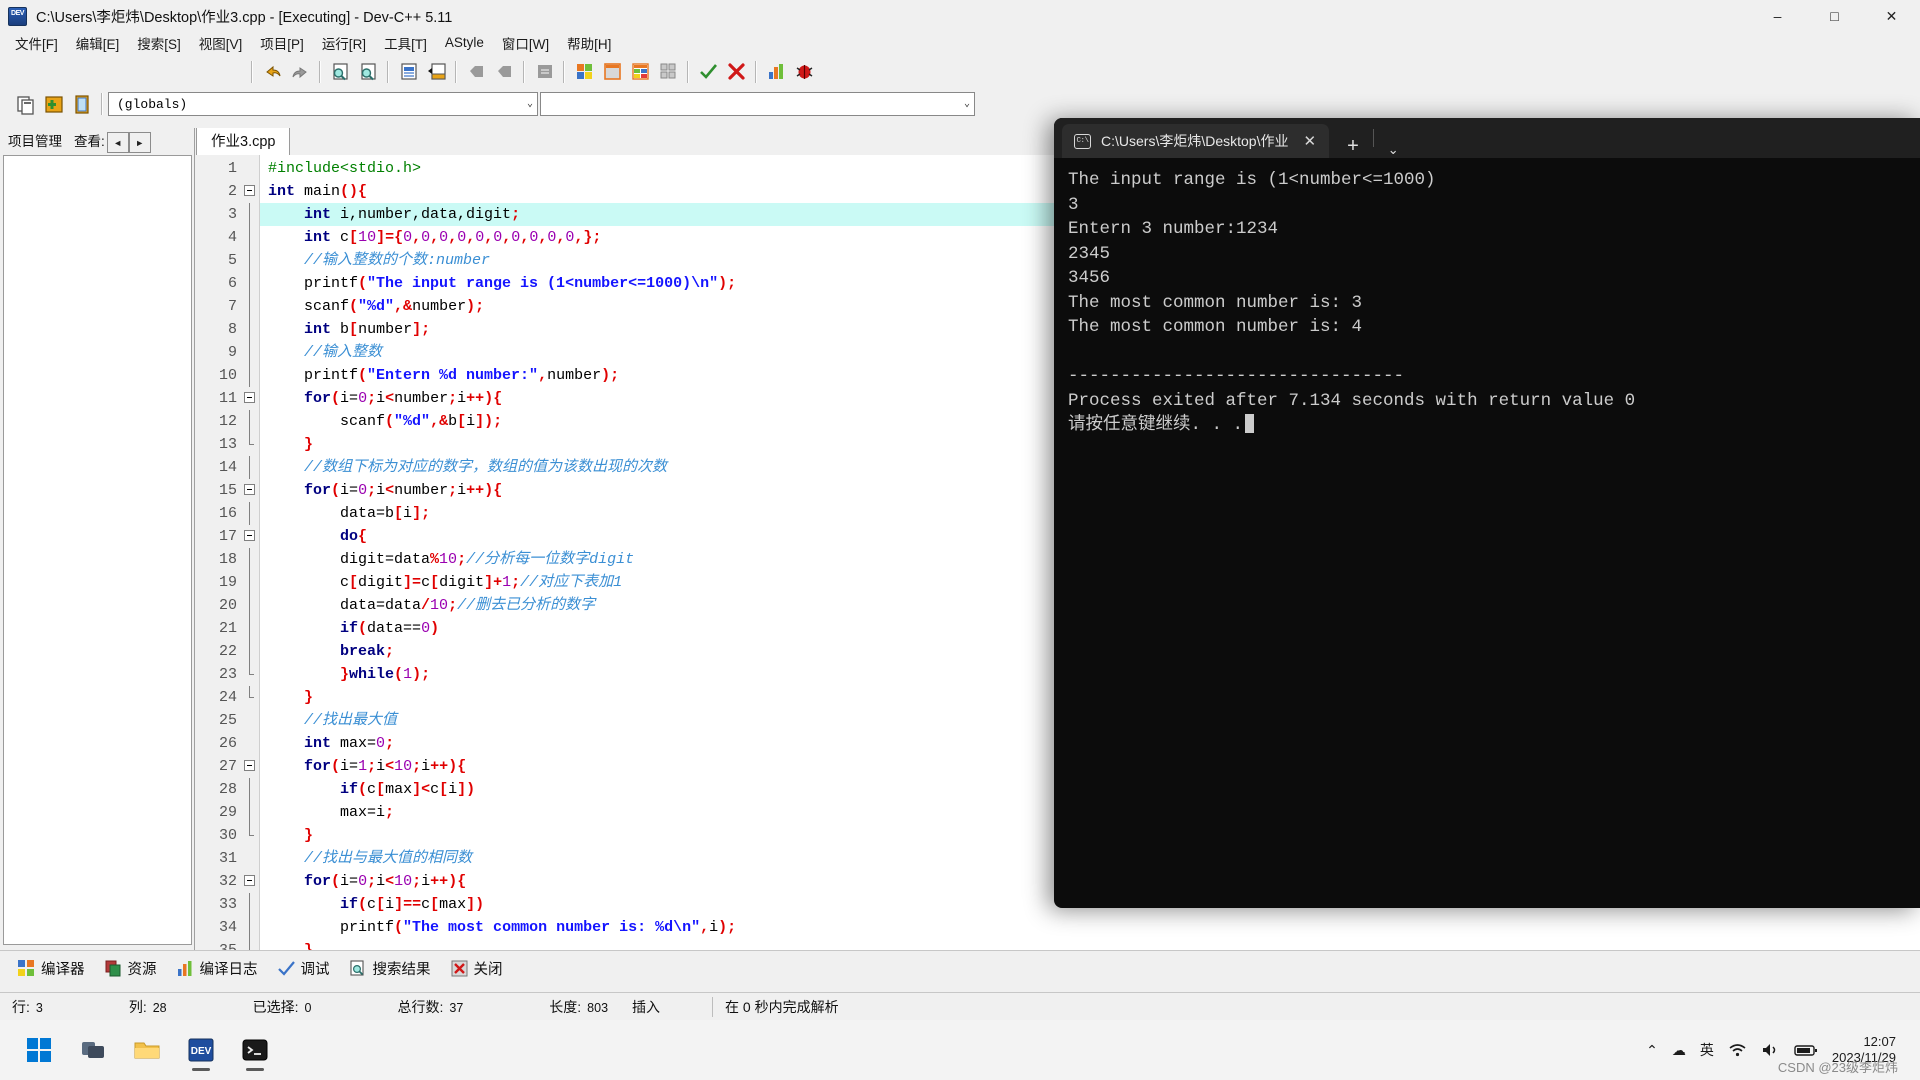 This screenshot has height=1080, width=1920. I want to click on new-file-icon, so click(26, 104).